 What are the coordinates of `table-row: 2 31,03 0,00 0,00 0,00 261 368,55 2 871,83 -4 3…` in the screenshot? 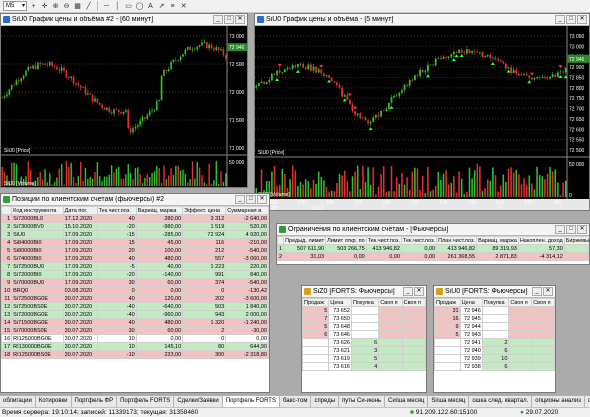 It's located at (433, 256).